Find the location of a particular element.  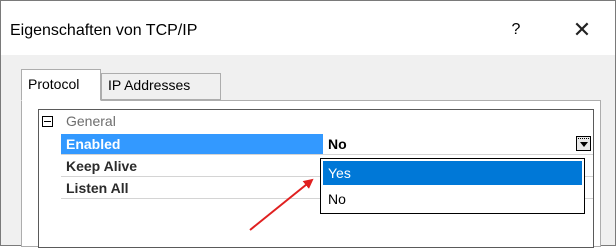

arrow-shaft is located at coordinates (281, 204).